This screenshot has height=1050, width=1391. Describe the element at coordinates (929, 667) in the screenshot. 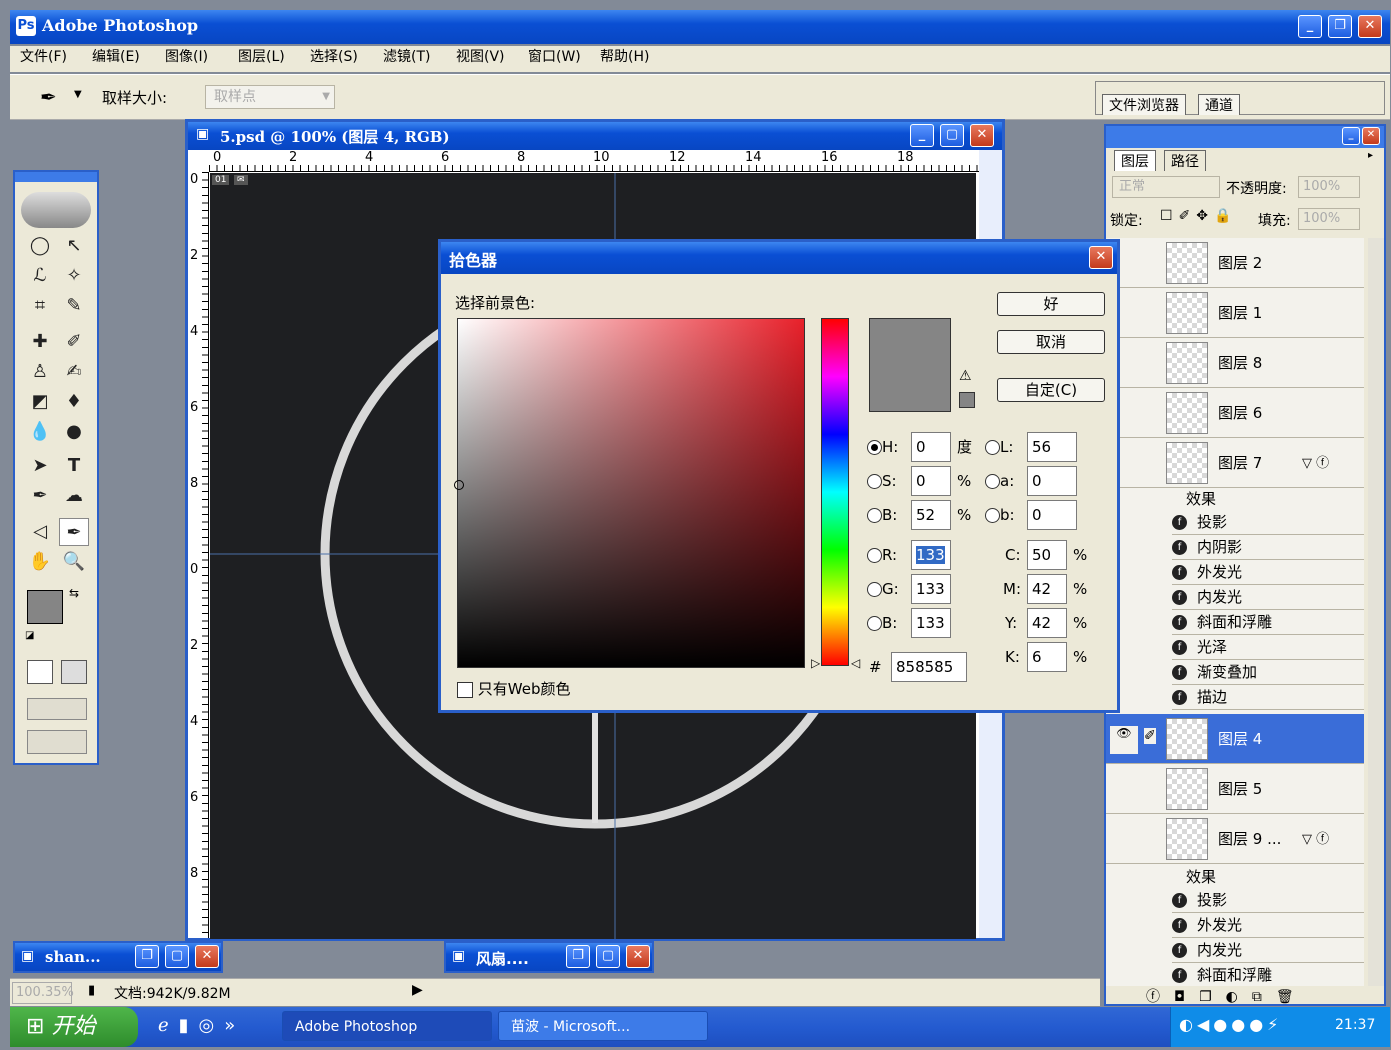

I see `hex-field: 858585` at that location.